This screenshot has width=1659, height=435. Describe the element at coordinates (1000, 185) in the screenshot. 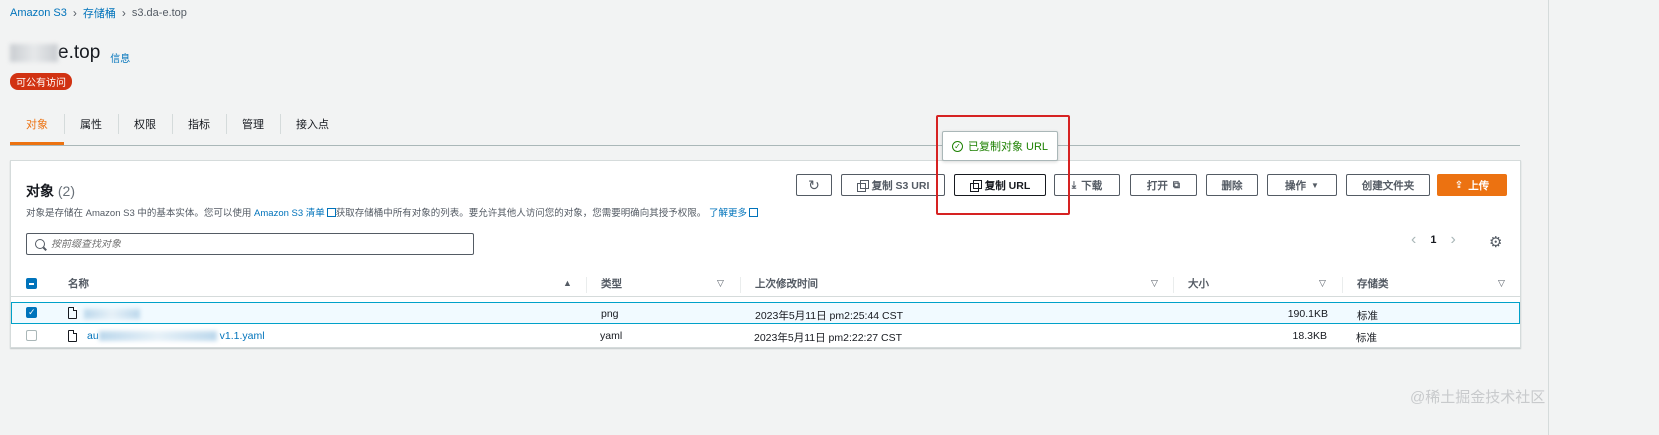

I see `copy-url-button: 复制 URL` at that location.